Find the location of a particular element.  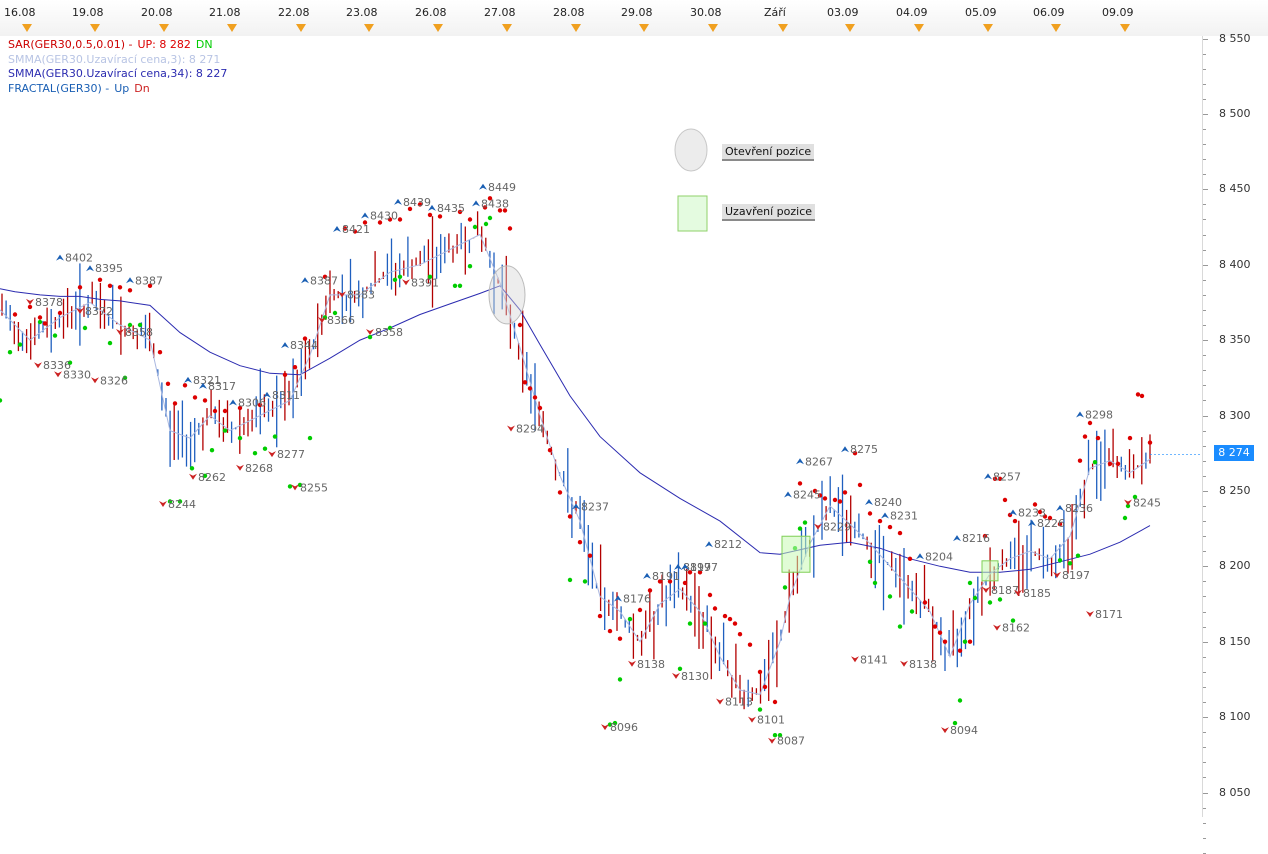

legend-up-value: Up is located at coordinates (122, 88).